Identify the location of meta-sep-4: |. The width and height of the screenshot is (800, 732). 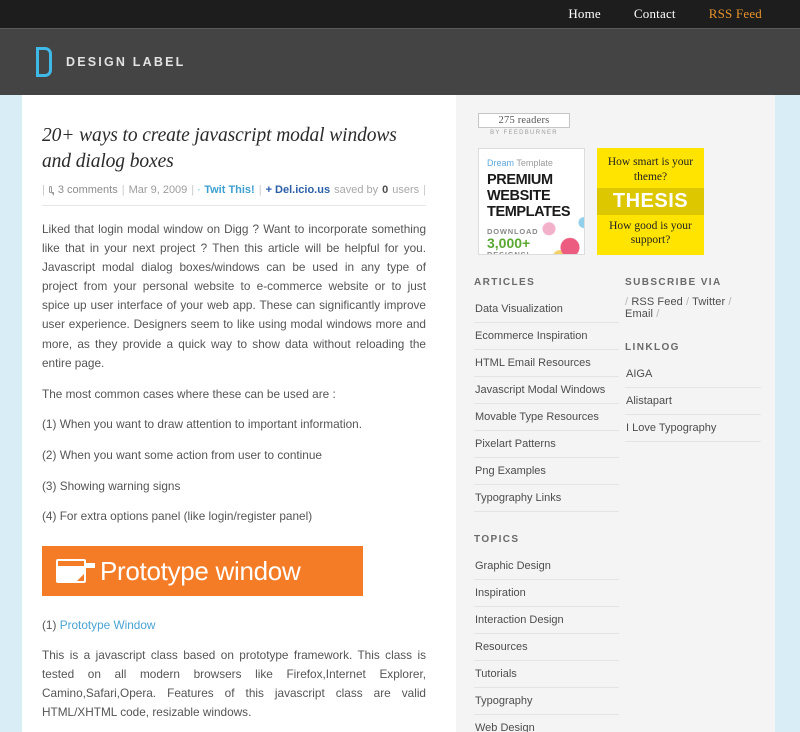
(260, 189).